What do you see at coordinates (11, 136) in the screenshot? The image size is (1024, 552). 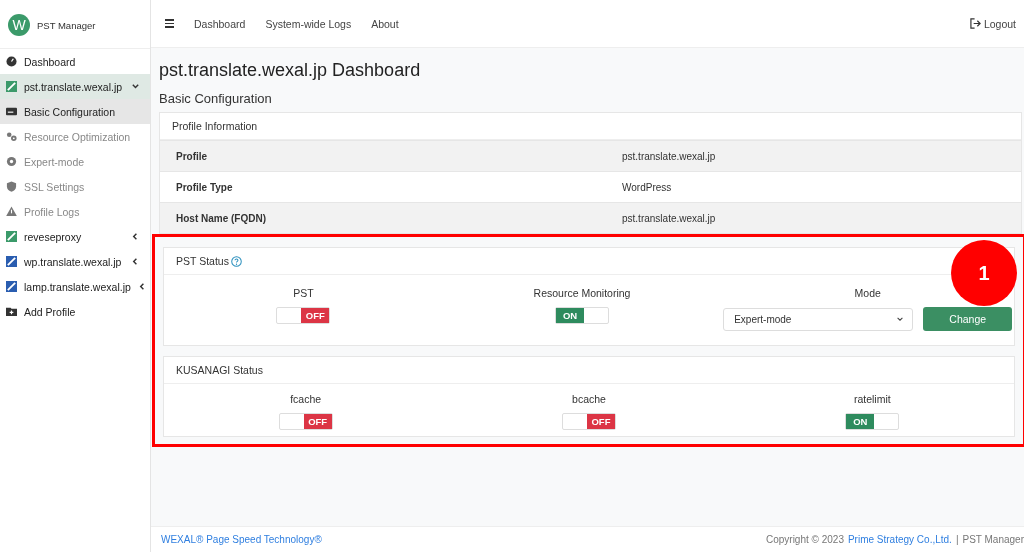 I see `gears-icon` at bounding box center [11, 136].